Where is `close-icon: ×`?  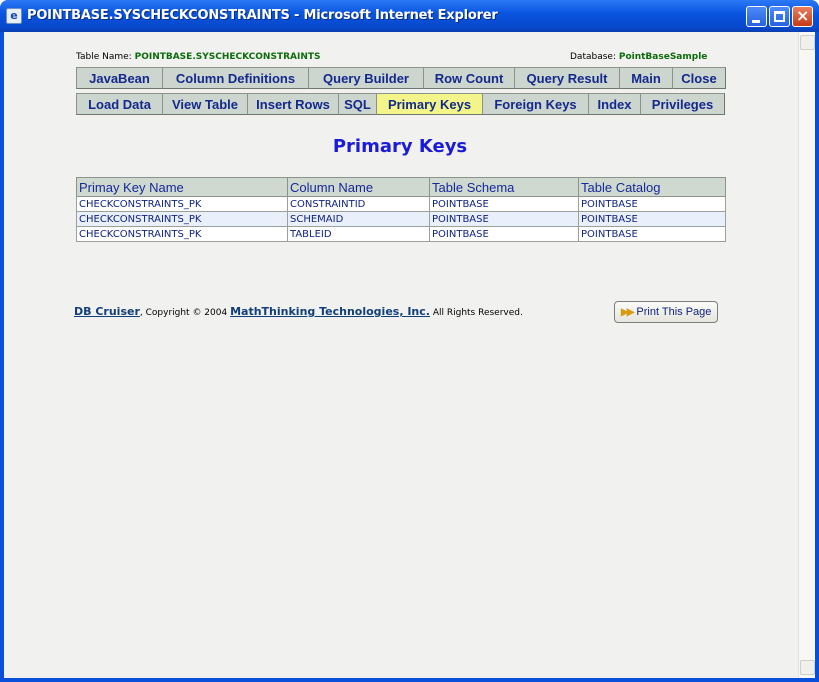
close-icon: × is located at coordinates (803, 15).